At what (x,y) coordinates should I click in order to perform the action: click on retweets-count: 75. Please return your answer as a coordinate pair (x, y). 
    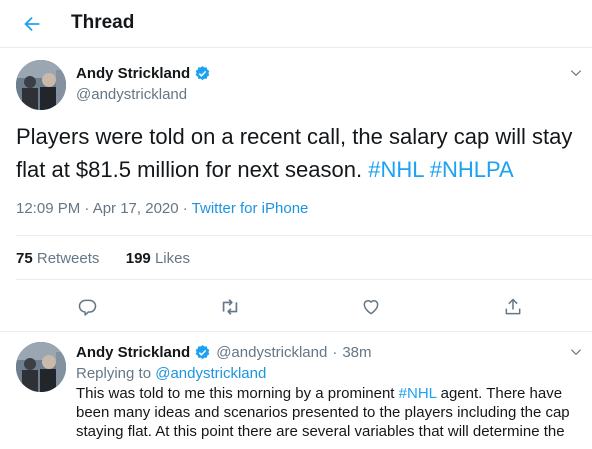
    Looking at the image, I should click on (24, 258).